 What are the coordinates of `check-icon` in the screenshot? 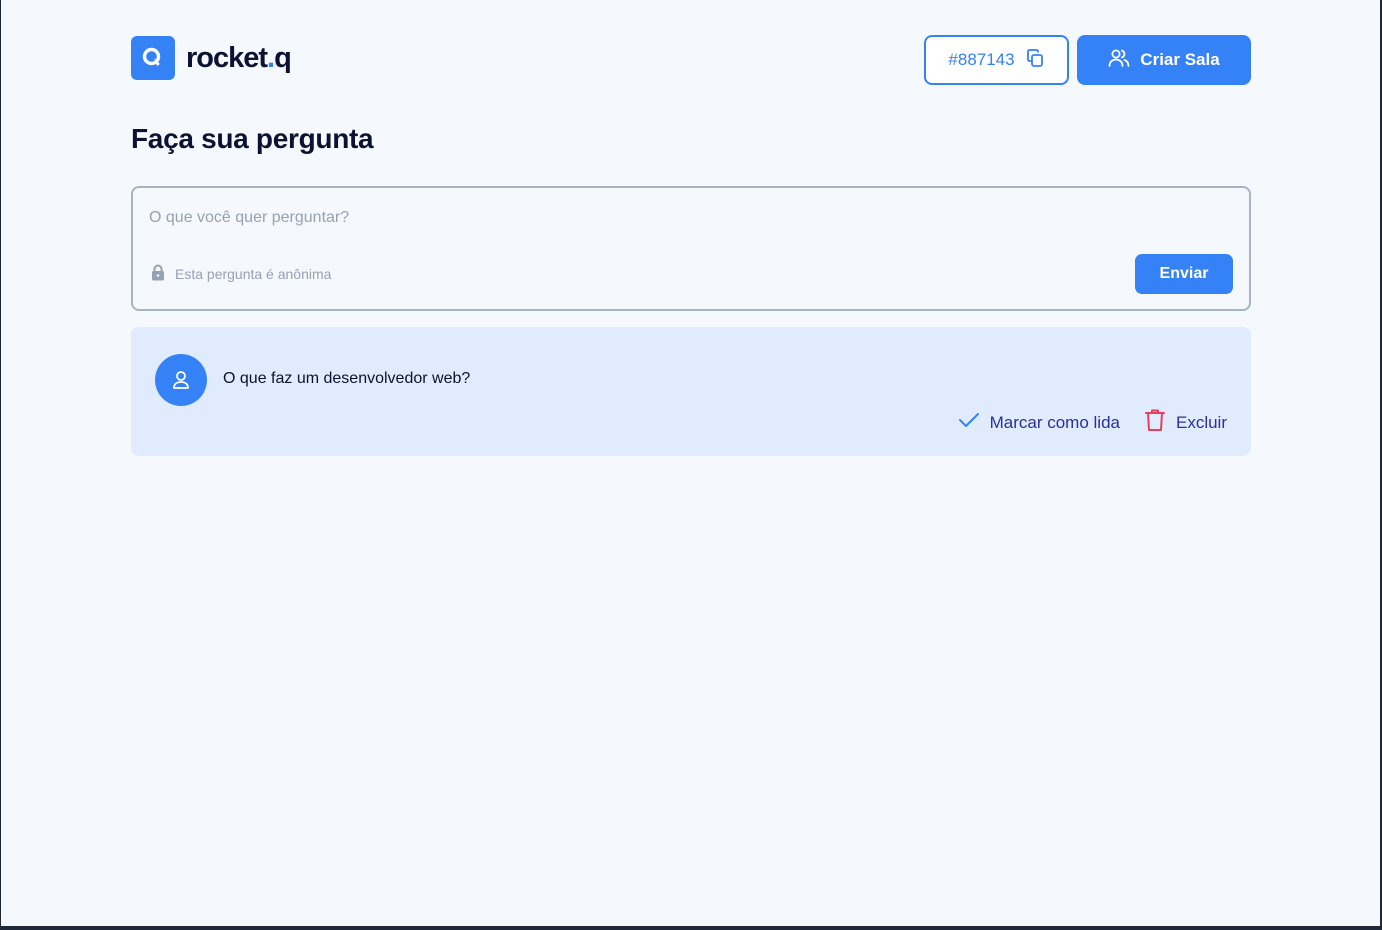 It's located at (969, 422).